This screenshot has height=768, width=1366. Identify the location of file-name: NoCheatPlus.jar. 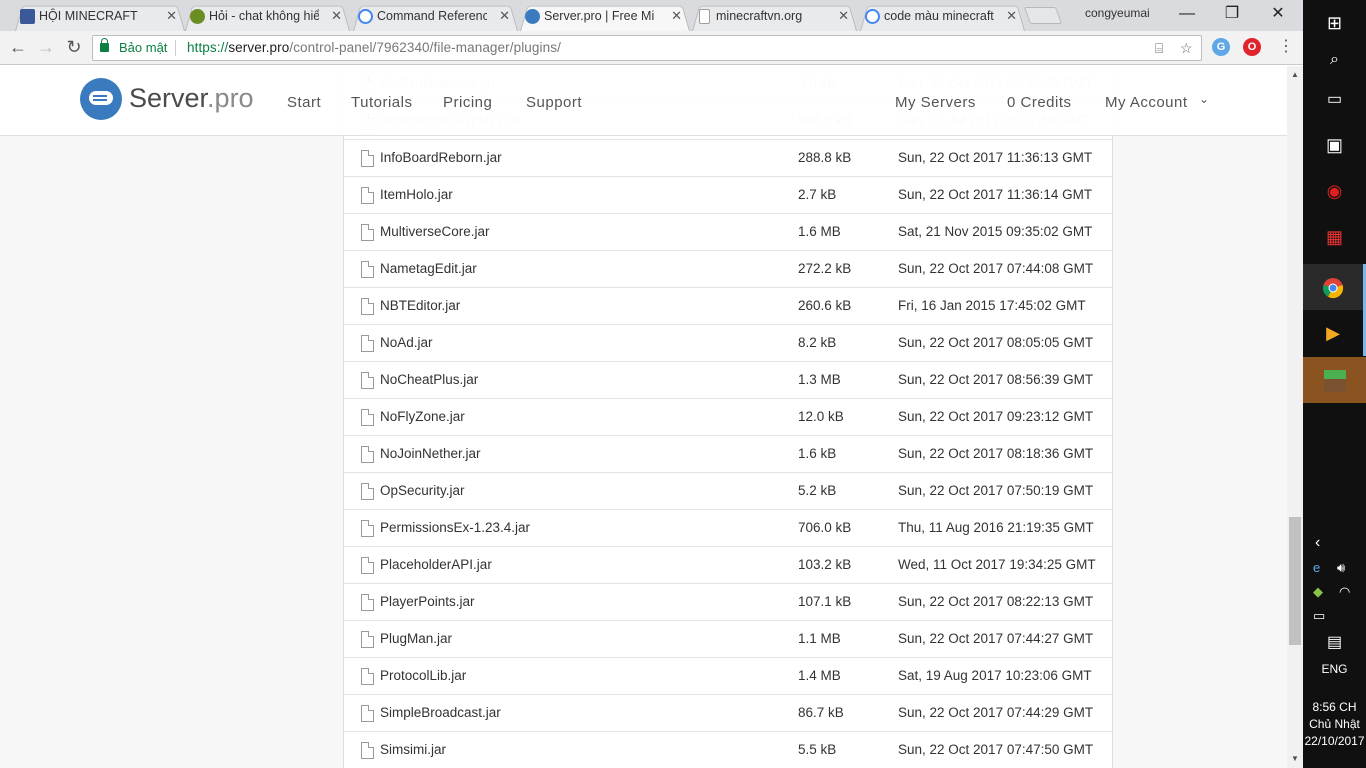
(429, 379).